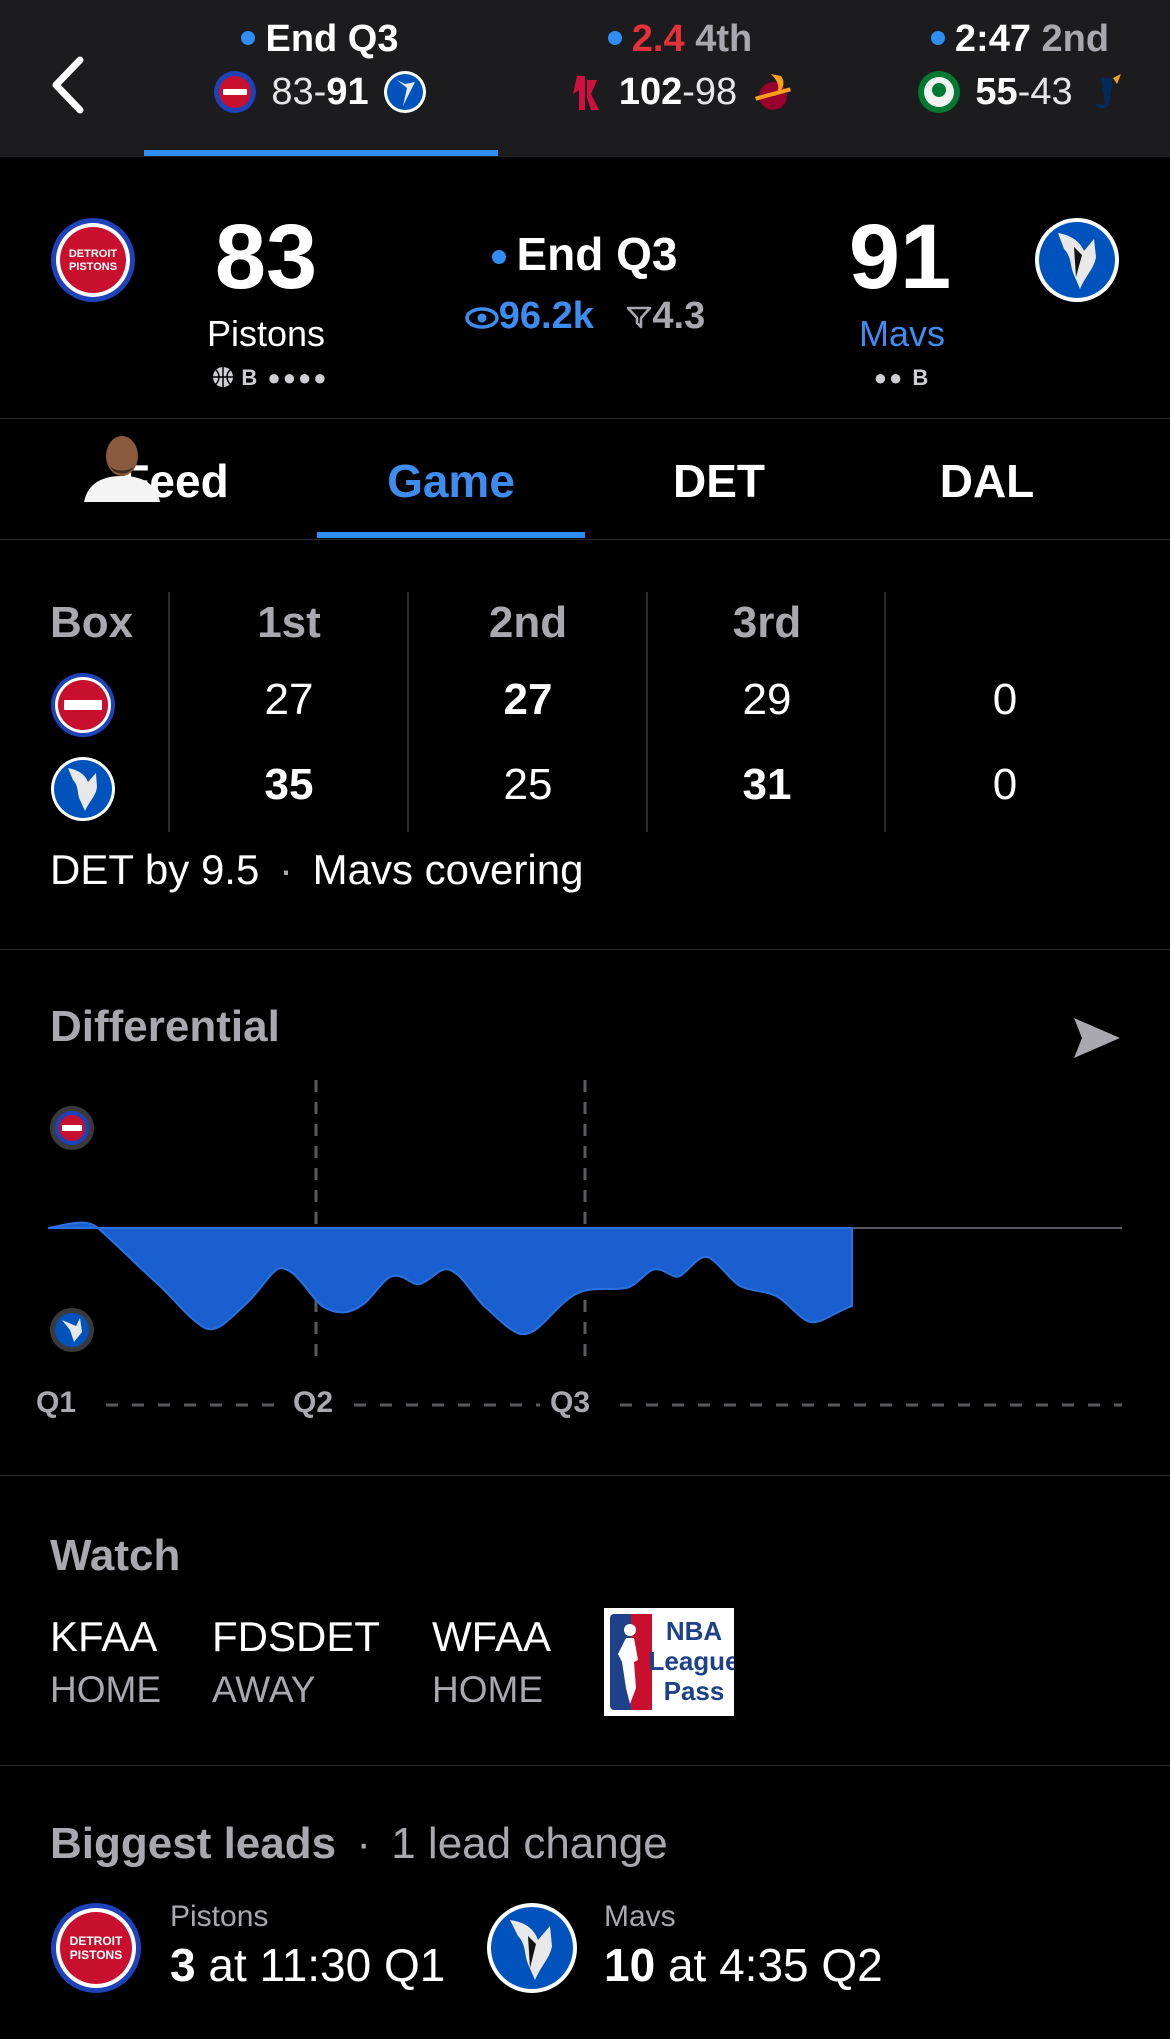 This screenshot has height=2039, width=1170. I want to click on nba-league-pass-logo-icon: NBA League Pass, so click(675, 1662).